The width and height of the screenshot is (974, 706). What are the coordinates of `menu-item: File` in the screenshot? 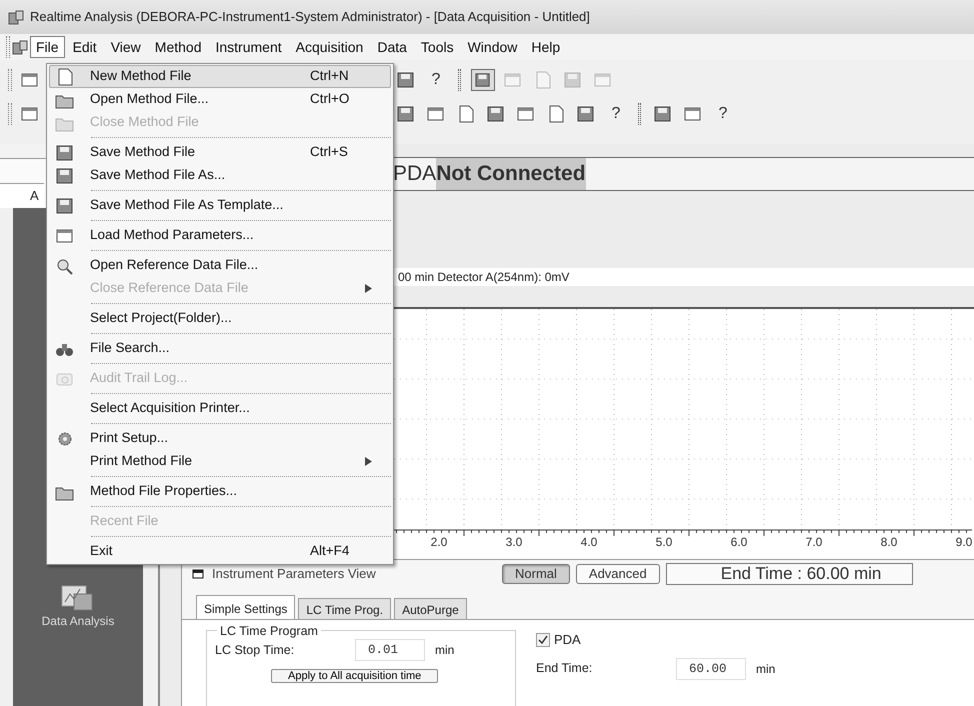 It's located at (47, 47).